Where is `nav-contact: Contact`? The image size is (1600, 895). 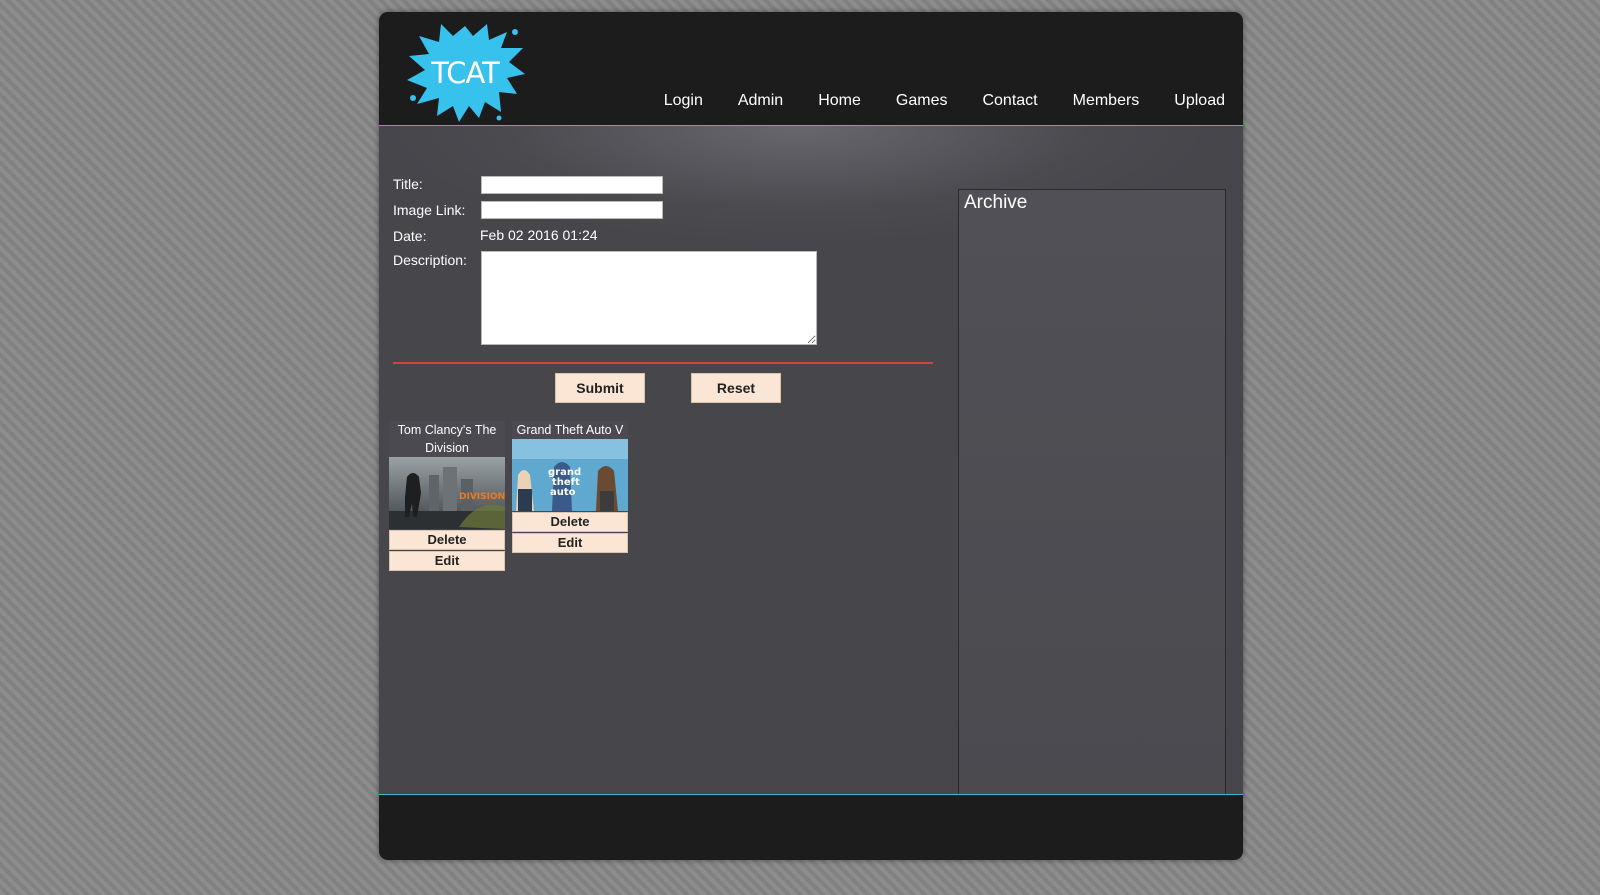 nav-contact: Contact is located at coordinates (1009, 101).